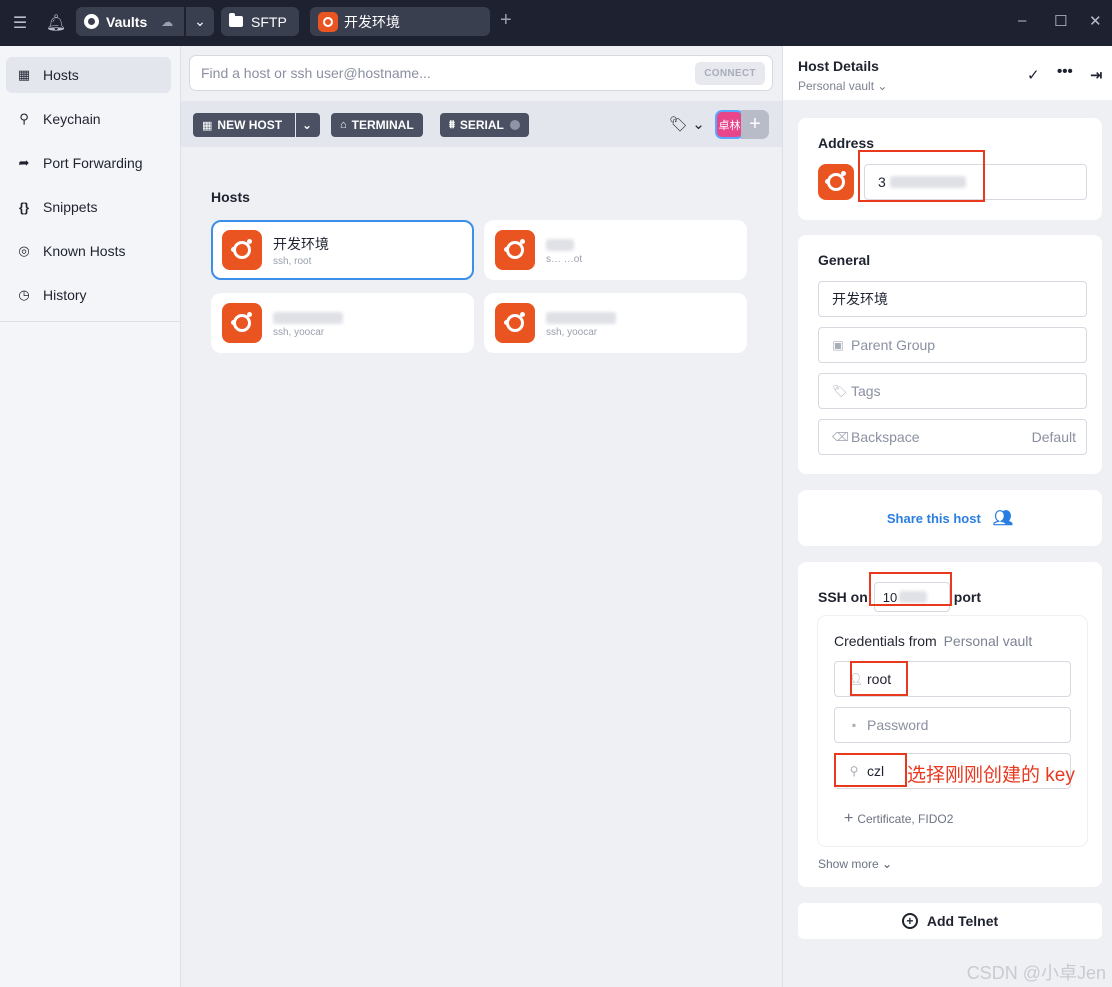  What do you see at coordinates (244, 125) in the screenshot?
I see `new-host-button: ▦ NEW HOST` at bounding box center [244, 125].